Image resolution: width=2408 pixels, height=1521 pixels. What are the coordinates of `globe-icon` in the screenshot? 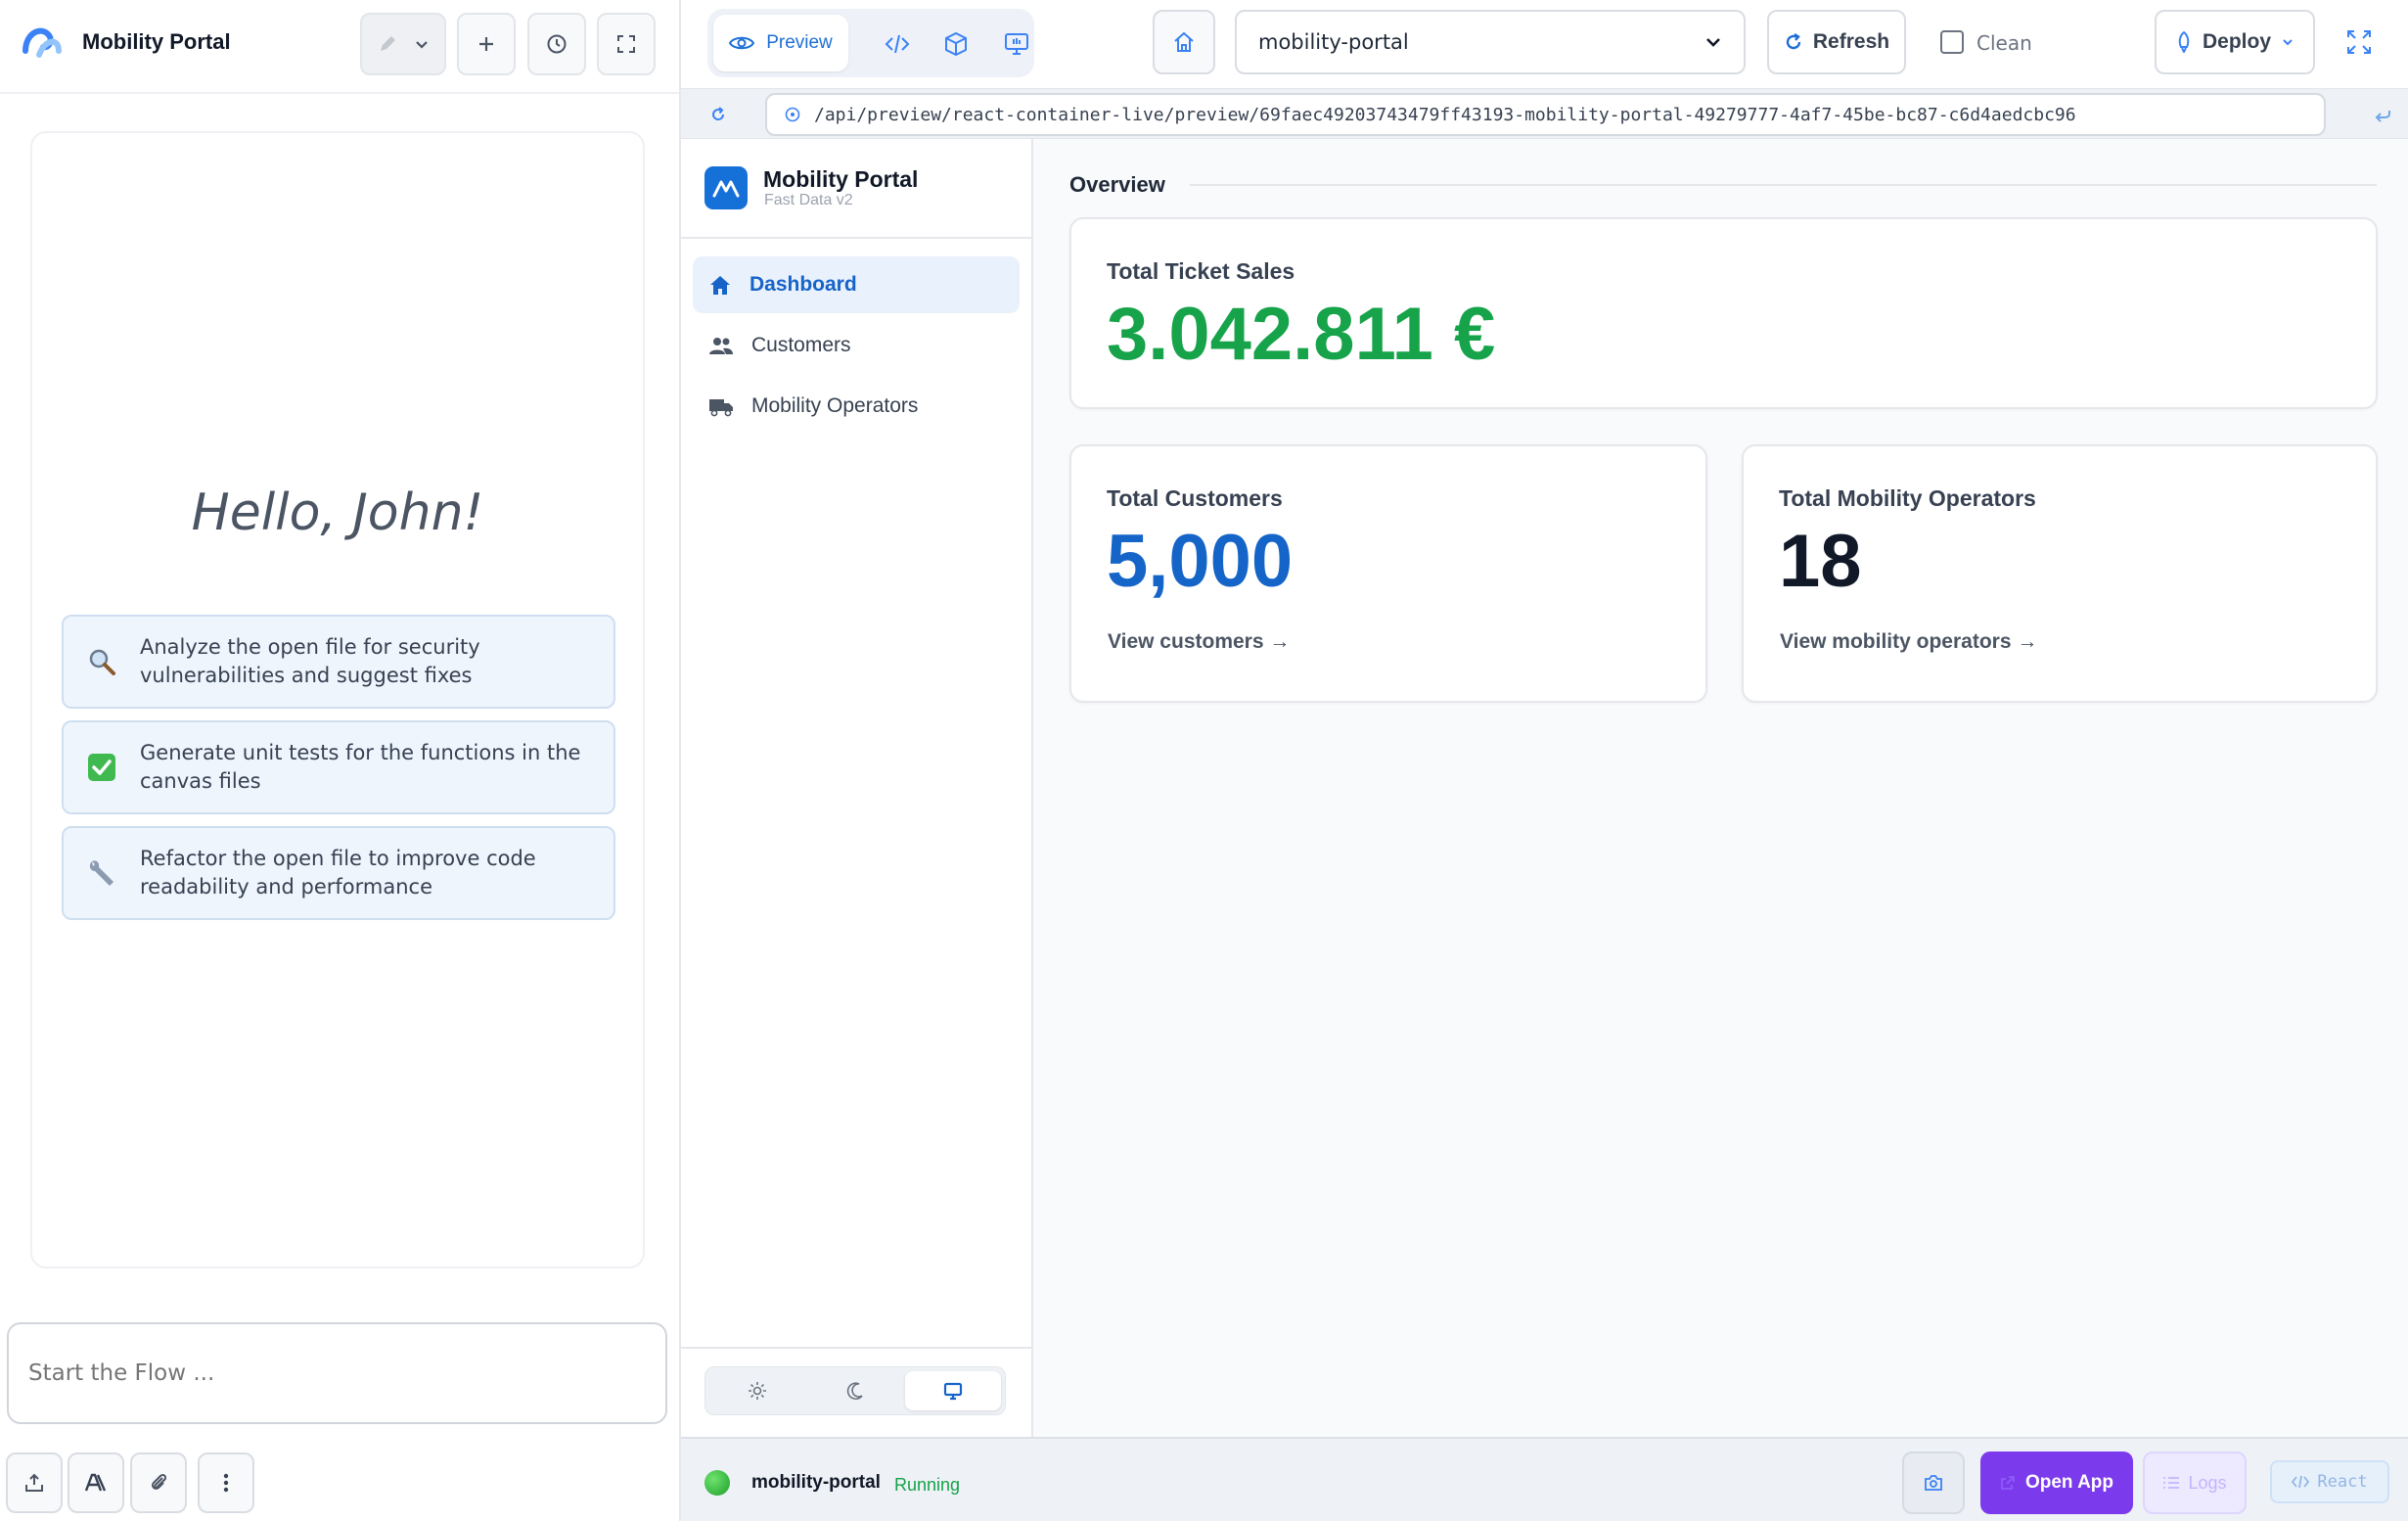 It's located at (792, 115).